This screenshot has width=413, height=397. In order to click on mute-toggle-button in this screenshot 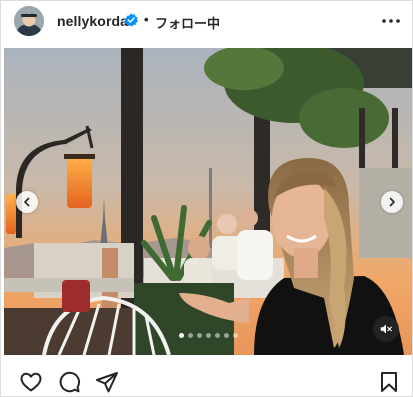, I will do `click(386, 329)`.